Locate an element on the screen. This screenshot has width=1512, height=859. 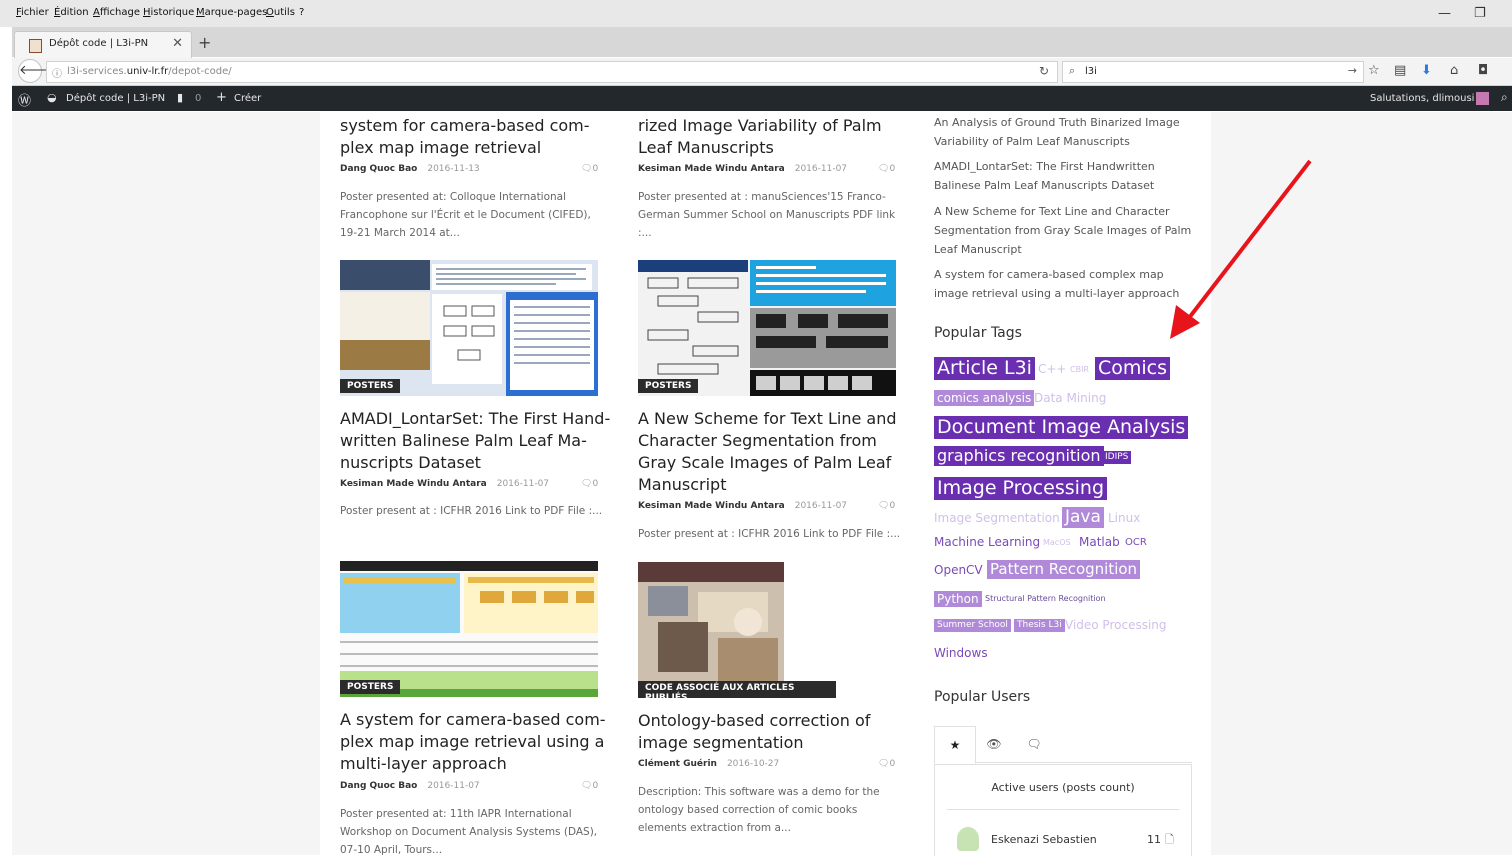
tag-idips: IDIPS is located at coordinates (1117, 457).